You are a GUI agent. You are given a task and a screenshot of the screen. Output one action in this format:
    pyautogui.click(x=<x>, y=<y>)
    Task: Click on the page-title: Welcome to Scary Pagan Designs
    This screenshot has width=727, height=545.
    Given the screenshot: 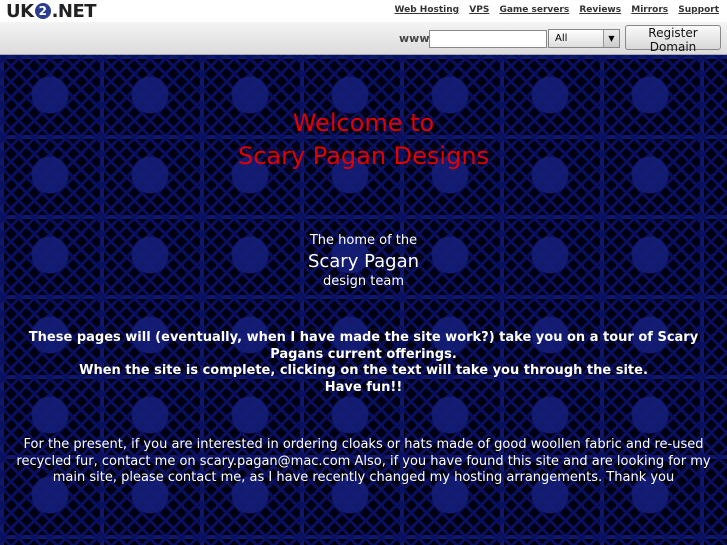 What is the action you would take?
    pyautogui.click(x=363, y=140)
    